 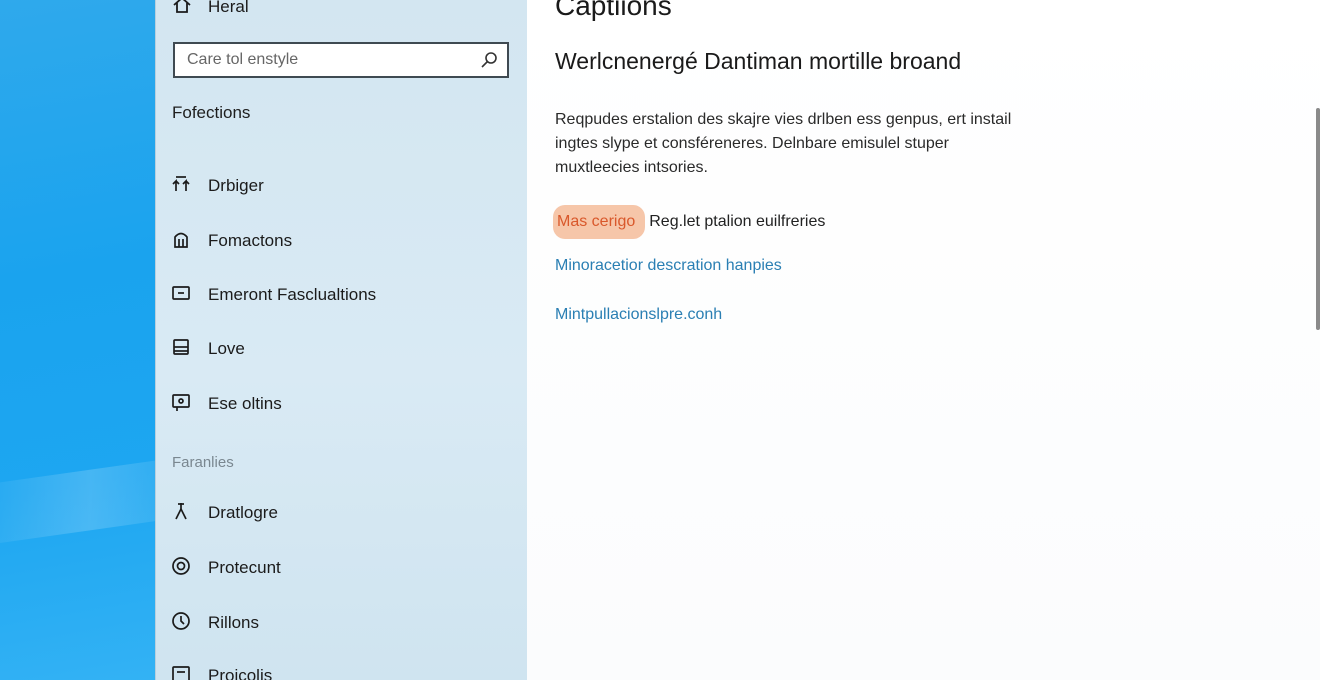 What do you see at coordinates (489, 60) in the screenshot?
I see `search-icon` at bounding box center [489, 60].